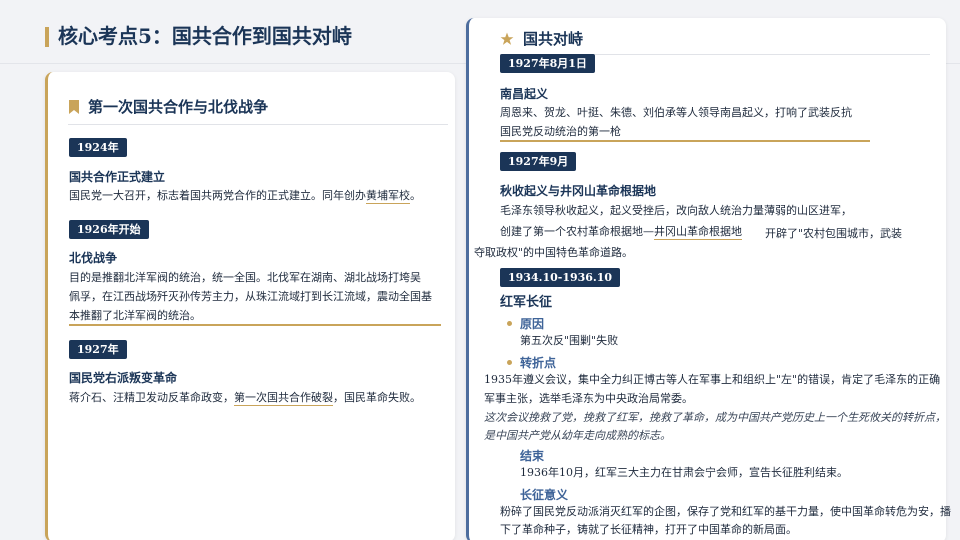 Image resolution: width=960 pixels, height=540 pixels. Describe the element at coordinates (258, 124) in the screenshot. I see `left-section-divider` at that location.